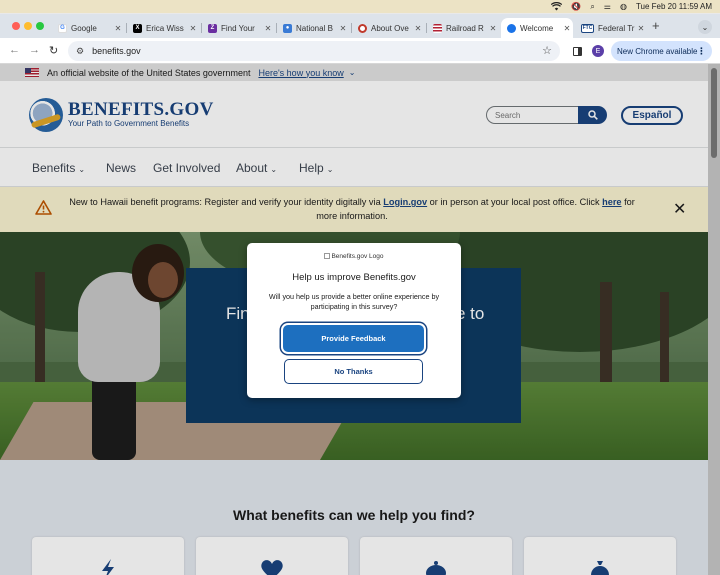 This screenshot has height=575, width=720. I want to click on minimize-window-button, so click(28, 26).